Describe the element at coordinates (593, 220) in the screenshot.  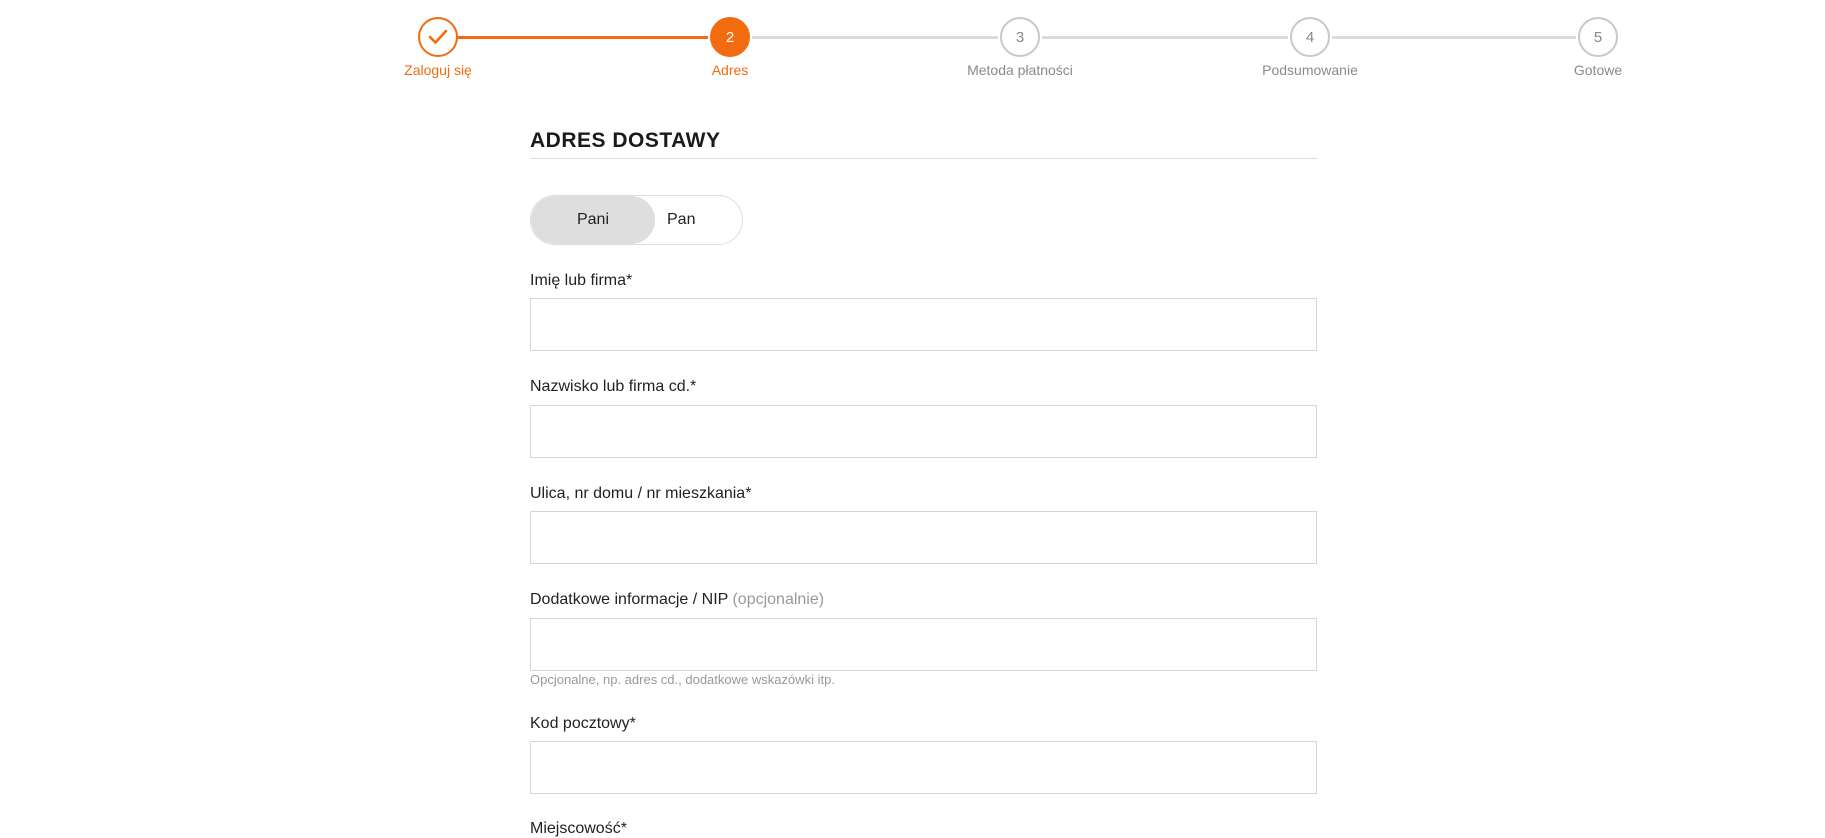
I see `salutation-option-pani: Pani` at that location.